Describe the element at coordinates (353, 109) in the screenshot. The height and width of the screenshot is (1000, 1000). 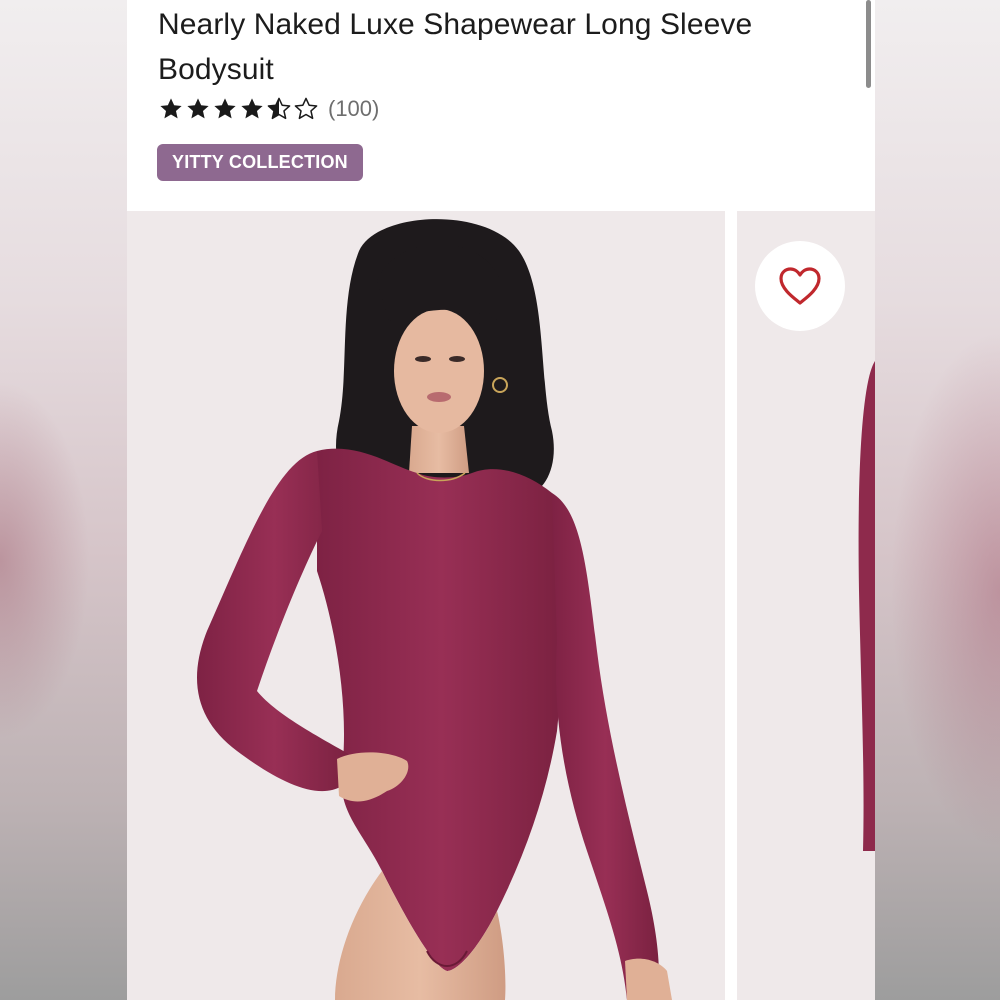
I see `review-count: (100)` at that location.